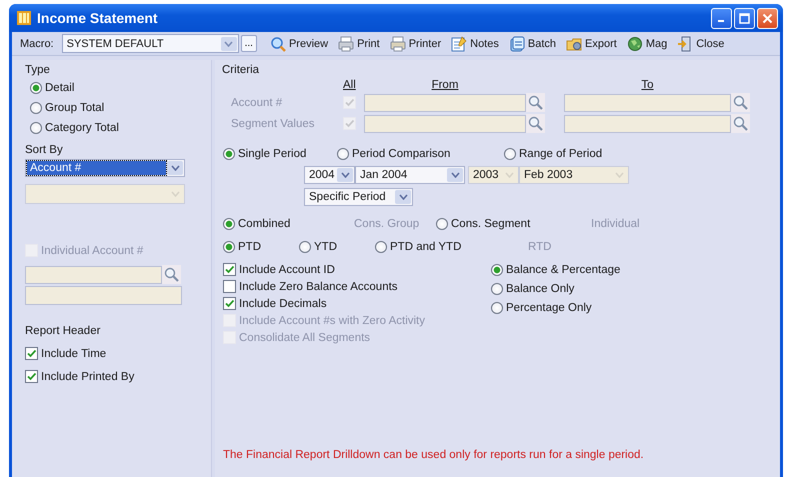 The width and height of the screenshot is (791, 477). I want to click on toolbar-button: Print, so click(359, 44).